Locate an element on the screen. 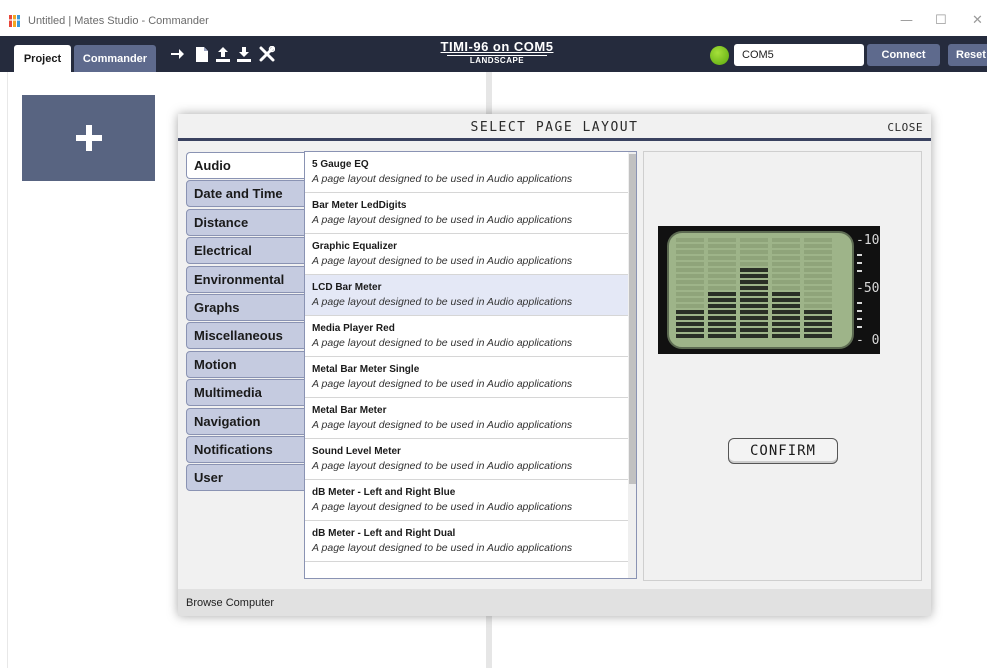 This screenshot has width=987, height=668. category-tab-date-and-time: Date and Time is located at coordinates (248, 194).